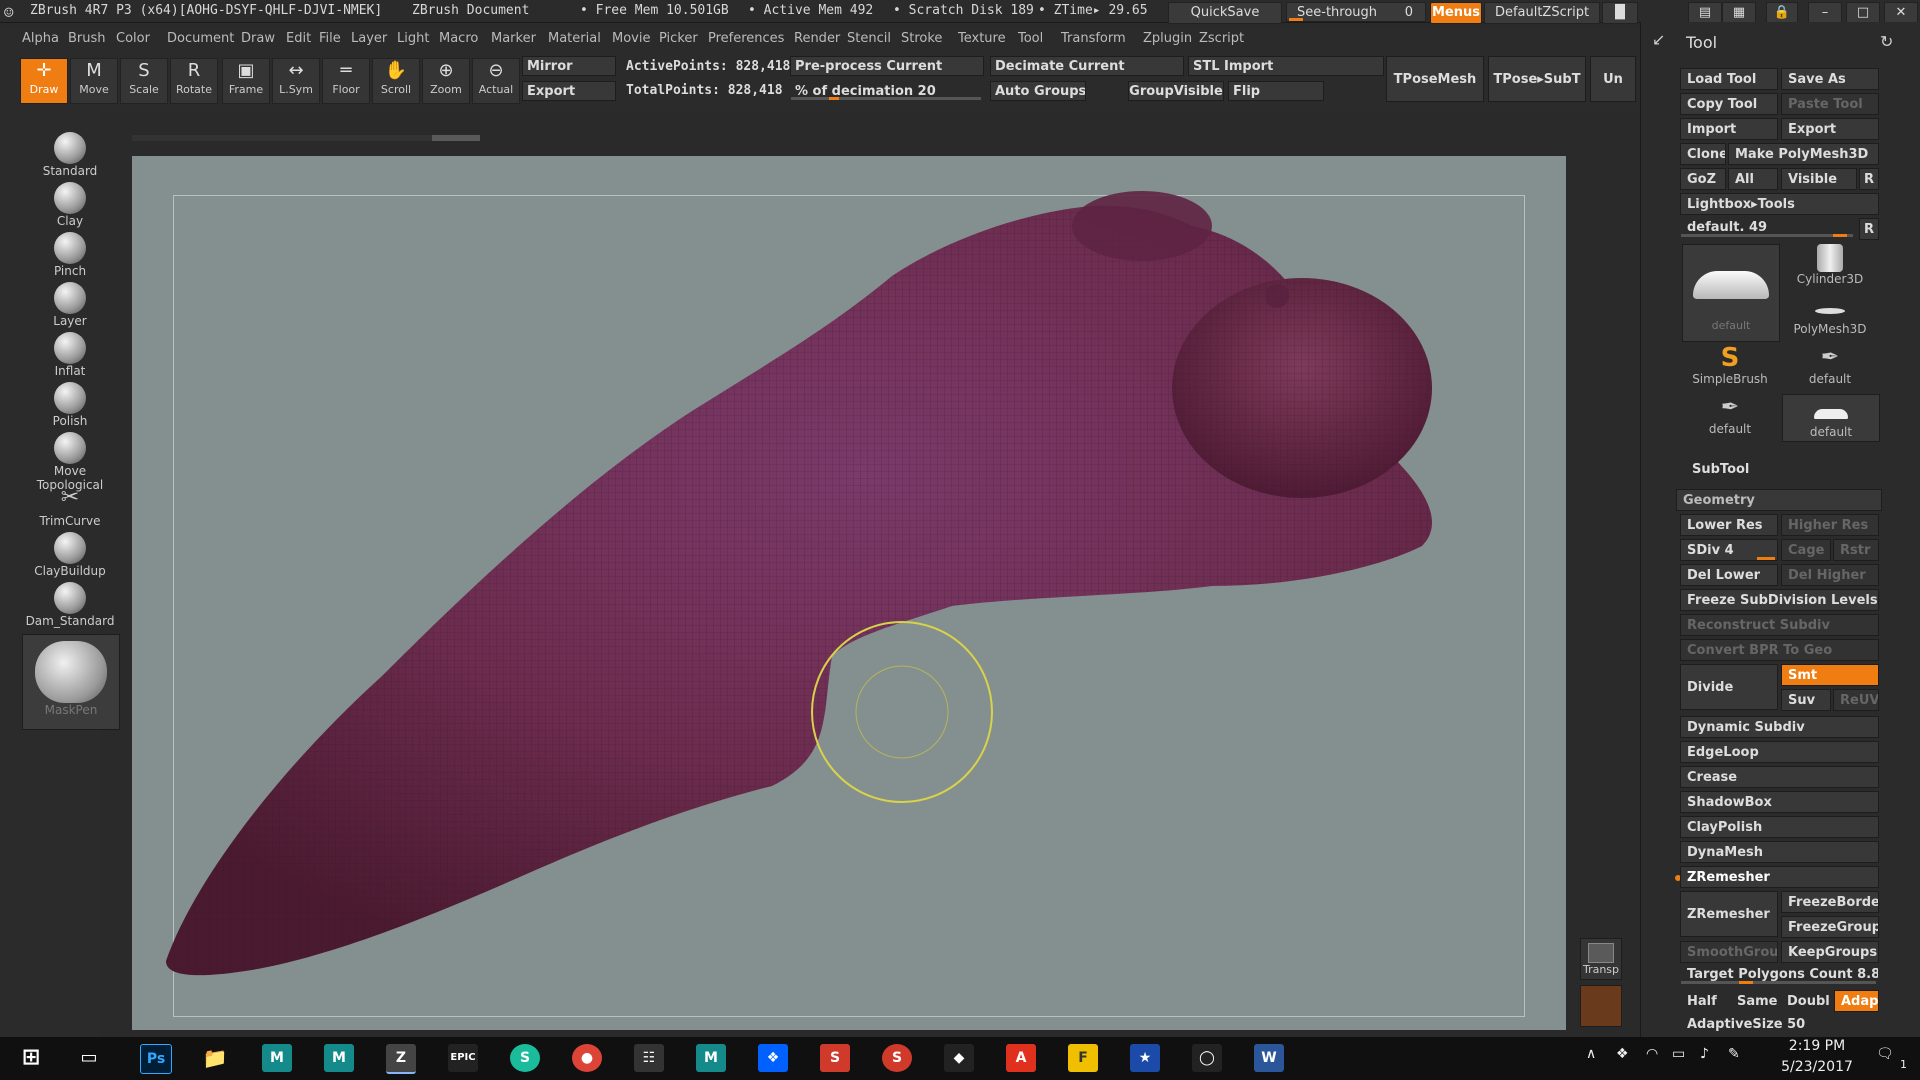 This screenshot has height=1080, width=1920. Describe the element at coordinates (70, 555) in the screenshot. I see `brush-claybuildup: ClayBuildup` at that location.